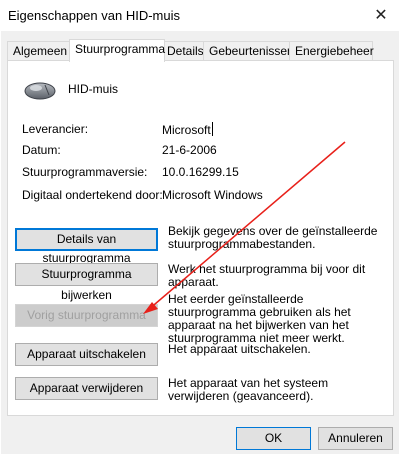 The height and width of the screenshot is (455, 400). I want to click on roll-back-driver-button: Vorig stuurprogramma, so click(86, 315).